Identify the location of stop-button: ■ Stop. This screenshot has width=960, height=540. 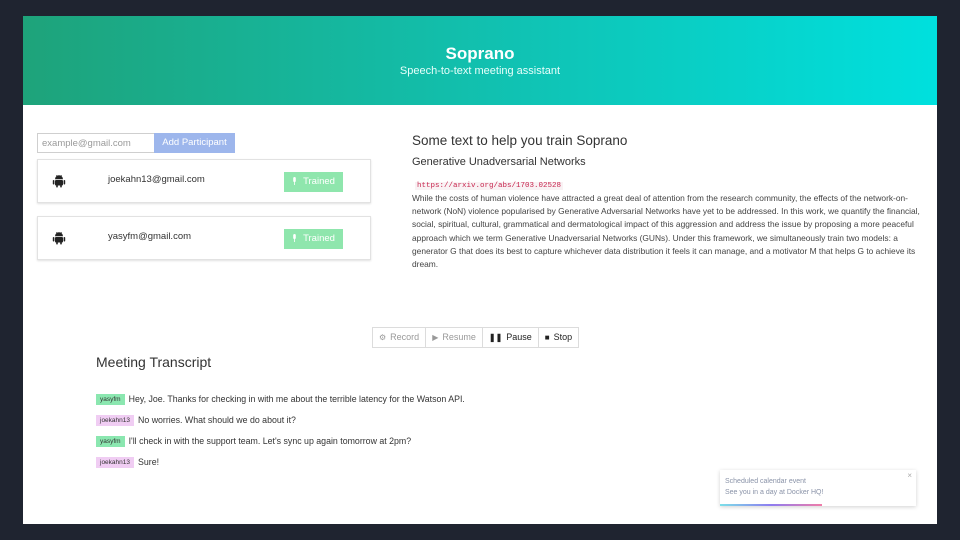
(558, 337).